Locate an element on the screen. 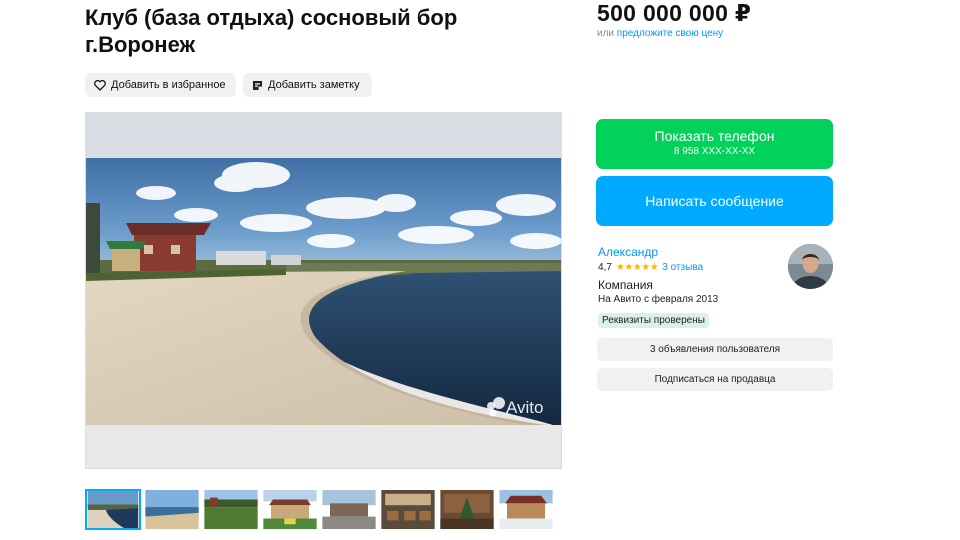  price-or-text: или is located at coordinates (606, 33).